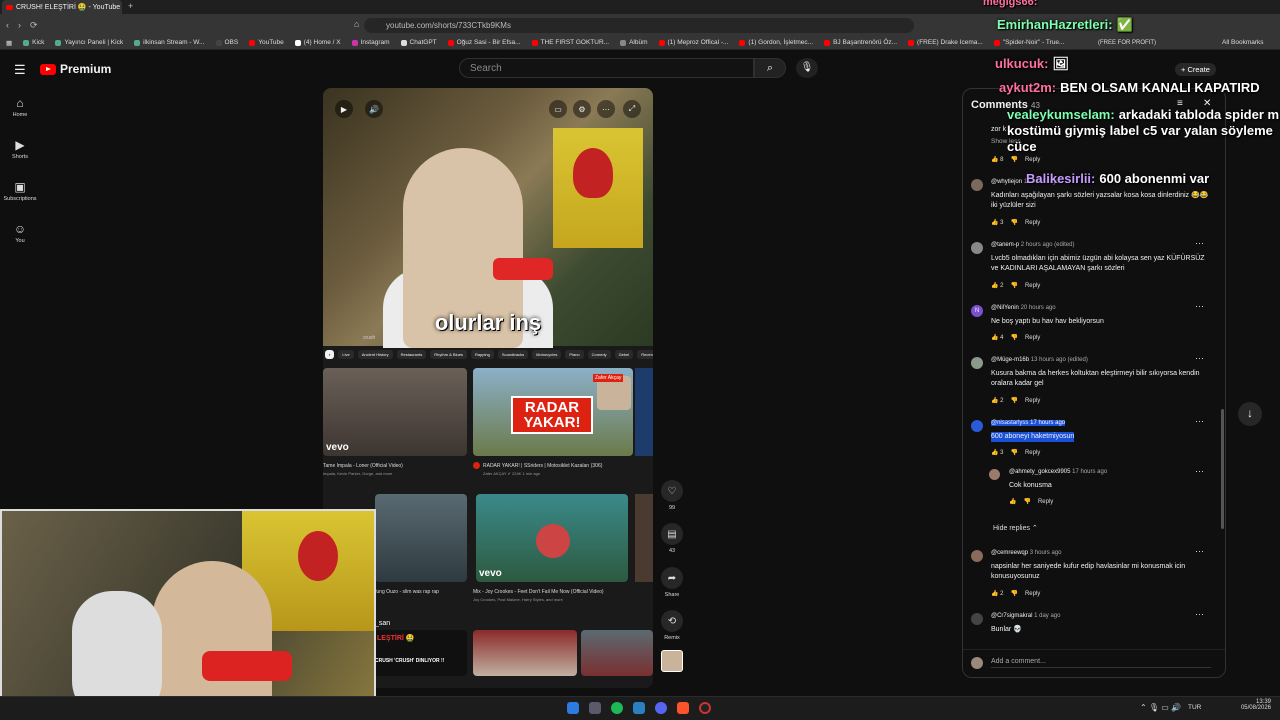  Describe the element at coordinates (226, 42) in the screenshot. I see `bookmark-item: OBS` at that location.